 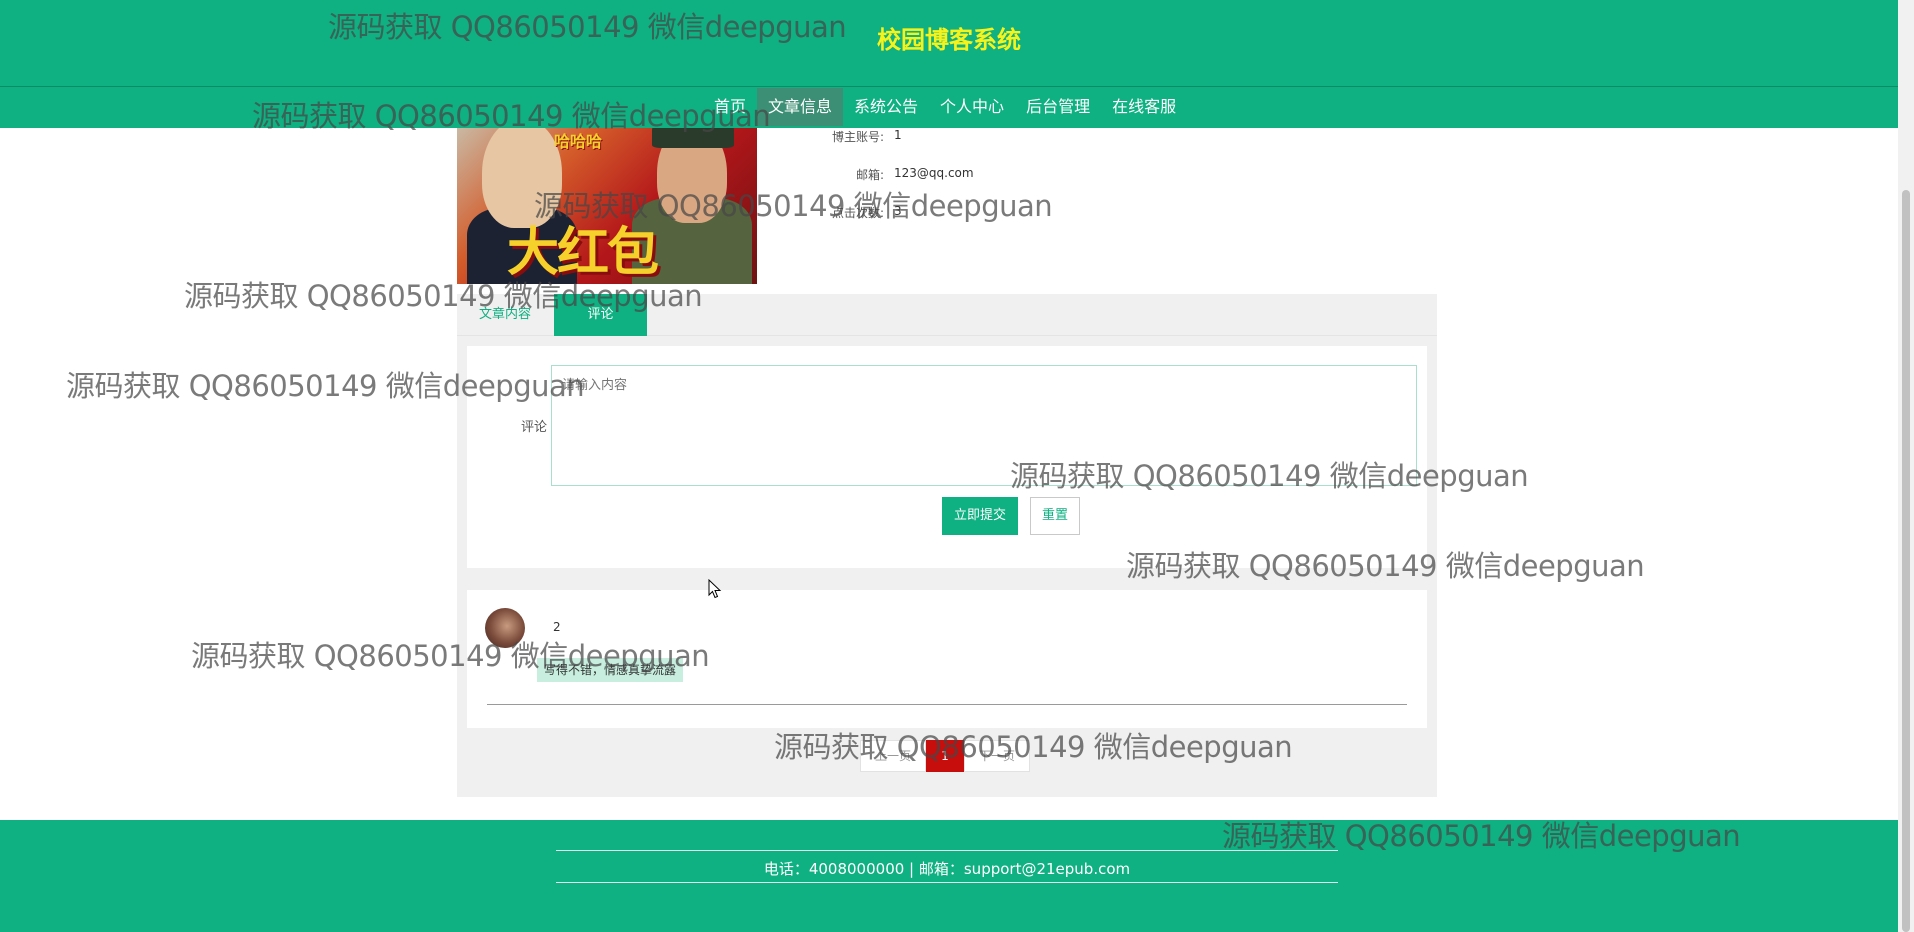 I want to click on footer-divider-bottom, so click(x=947, y=882).